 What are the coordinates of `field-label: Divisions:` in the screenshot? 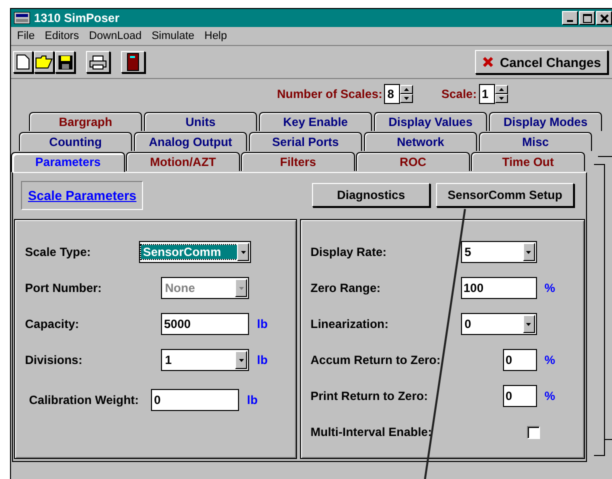 It's located at (54, 360).